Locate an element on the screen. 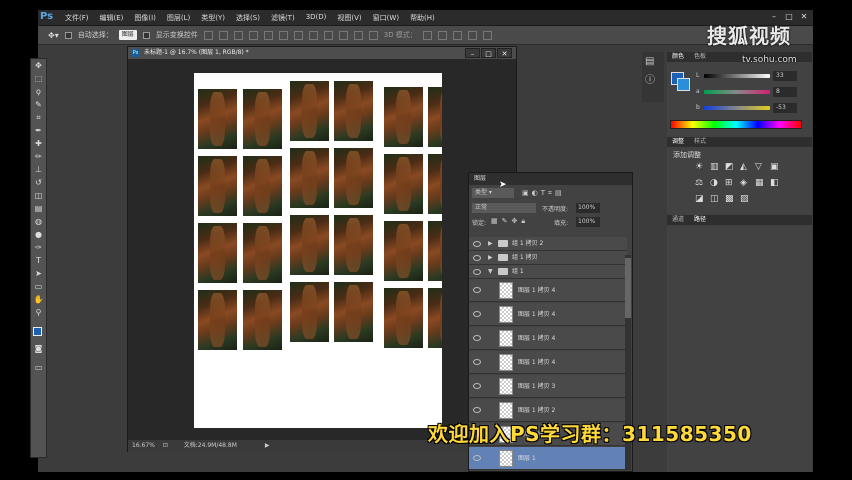 The height and width of the screenshot is (480, 852). layer-row: 图层 1 拷贝 3 is located at coordinates (548, 386).